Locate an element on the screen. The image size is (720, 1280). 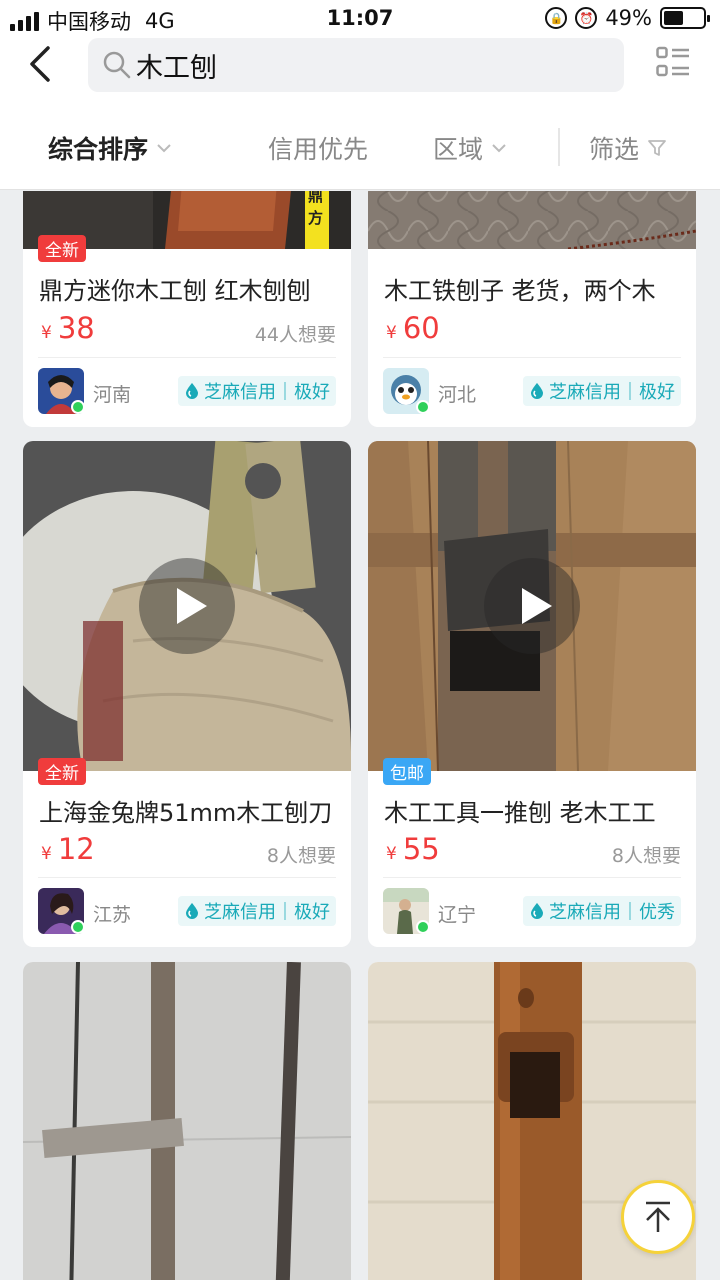
battery-fill is located at coordinates (673, 18).